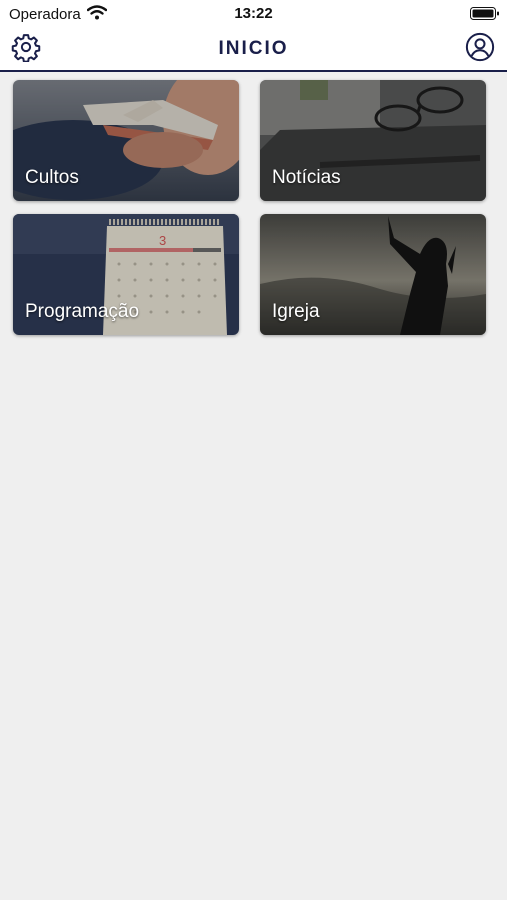 The image size is (507, 900). I want to click on card-igreja: Igreja, so click(373, 274).